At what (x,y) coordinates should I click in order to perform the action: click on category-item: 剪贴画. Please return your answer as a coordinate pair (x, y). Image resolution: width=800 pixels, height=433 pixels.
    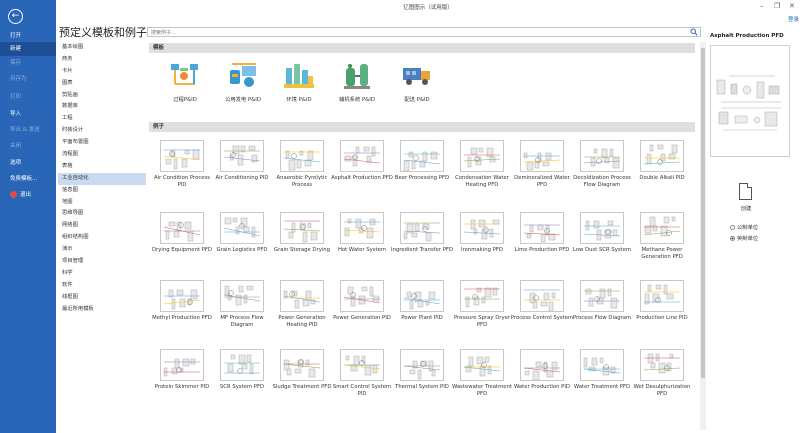
    Looking at the image, I should click on (102, 96).